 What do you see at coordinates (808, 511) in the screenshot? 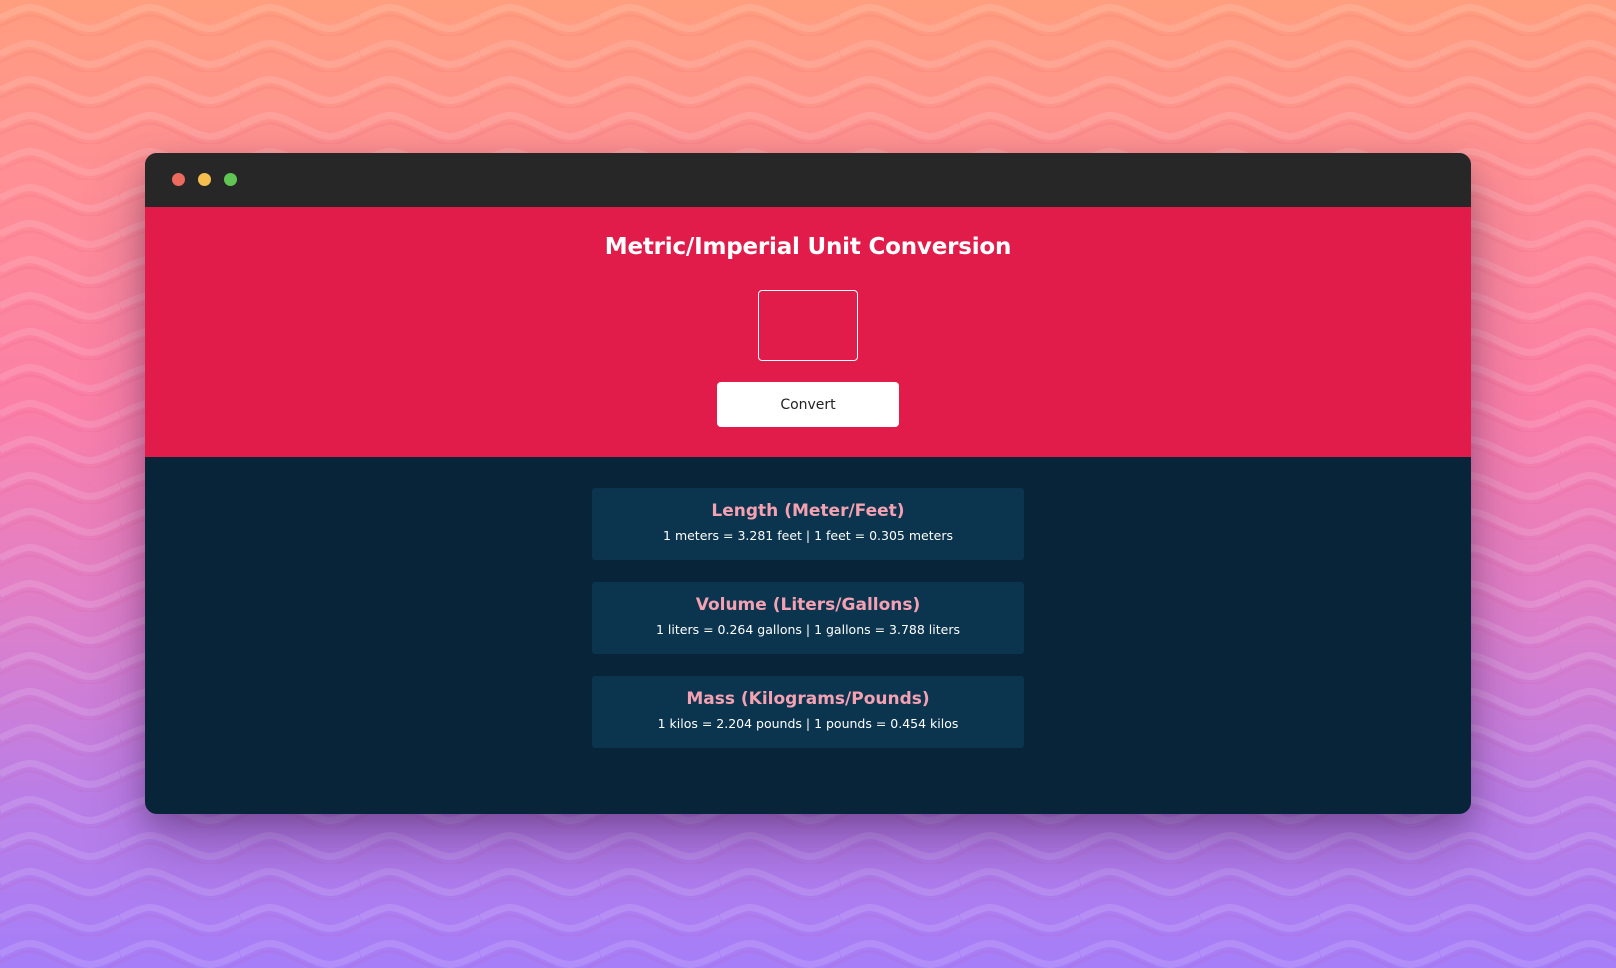
I see `length-card-title: Length (Meter/Feet)` at bounding box center [808, 511].